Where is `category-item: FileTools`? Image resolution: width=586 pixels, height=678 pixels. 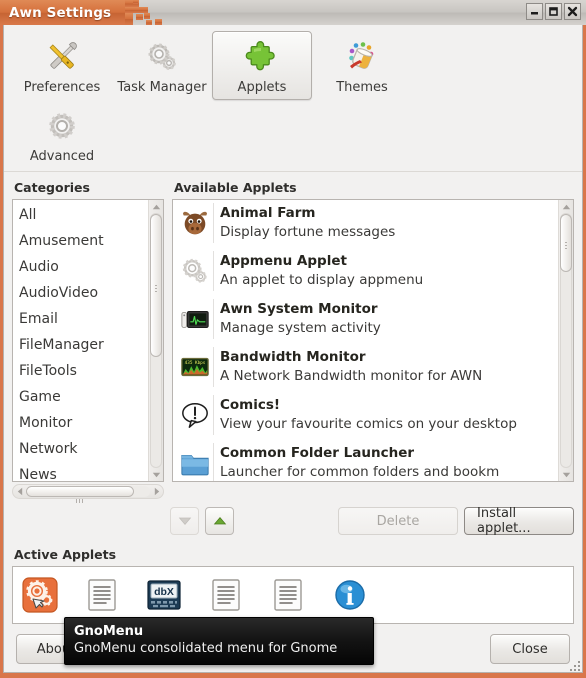 category-item: FileTools is located at coordinates (82, 371).